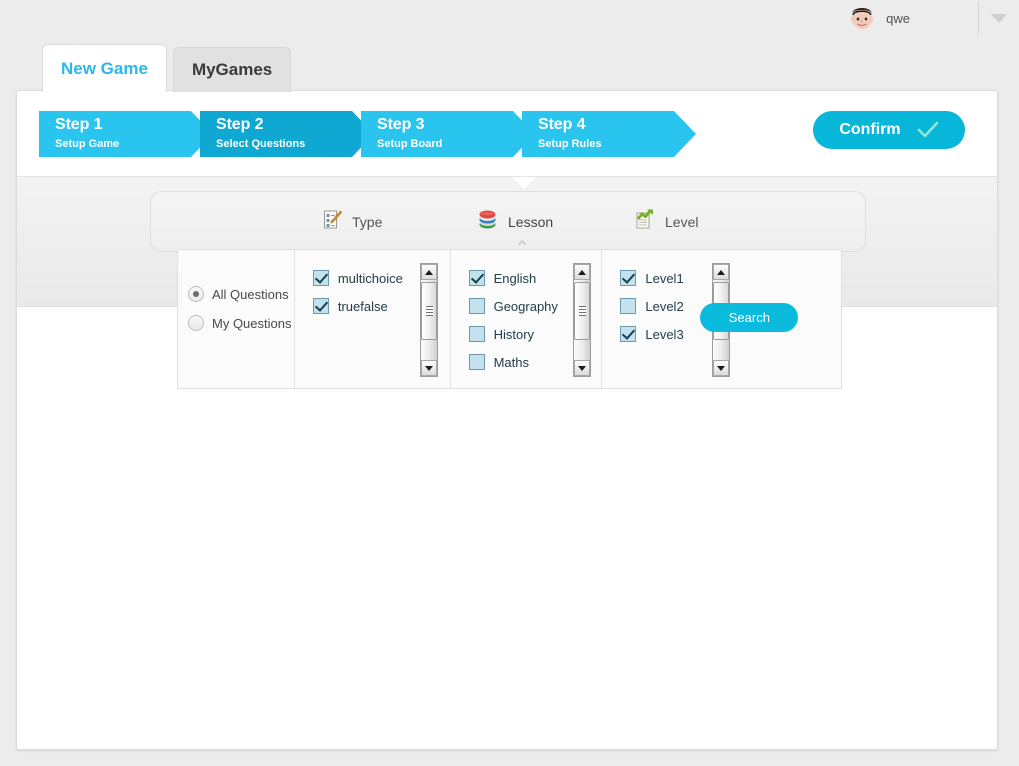 Image resolution: width=1019 pixels, height=766 pixels. I want to click on tab-new-game-label: New Game, so click(104, 68).